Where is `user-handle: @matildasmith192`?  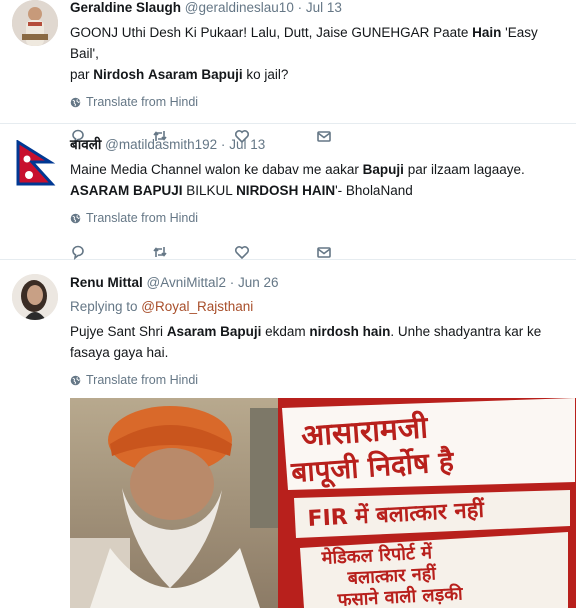
user-handle: @matildasmith192 is located at coordinates (161, 144).